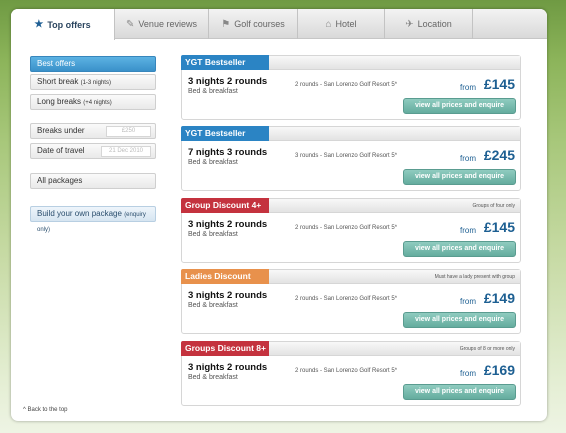 This screenshot has height=433, width=566. Describe the element at coordinates (93, 219) in the screenshot. I see `build-package-button: Build your own package (enquiry only)` at that location.